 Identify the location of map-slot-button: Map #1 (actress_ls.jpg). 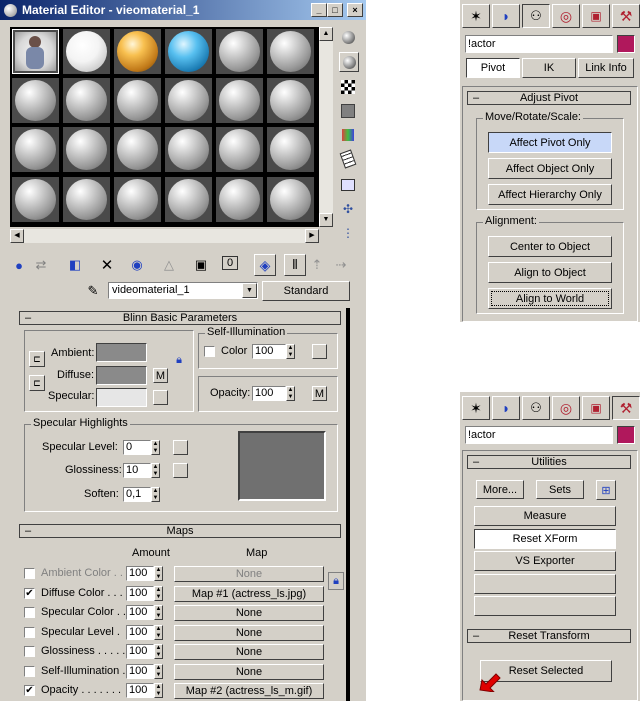
(249, 594).